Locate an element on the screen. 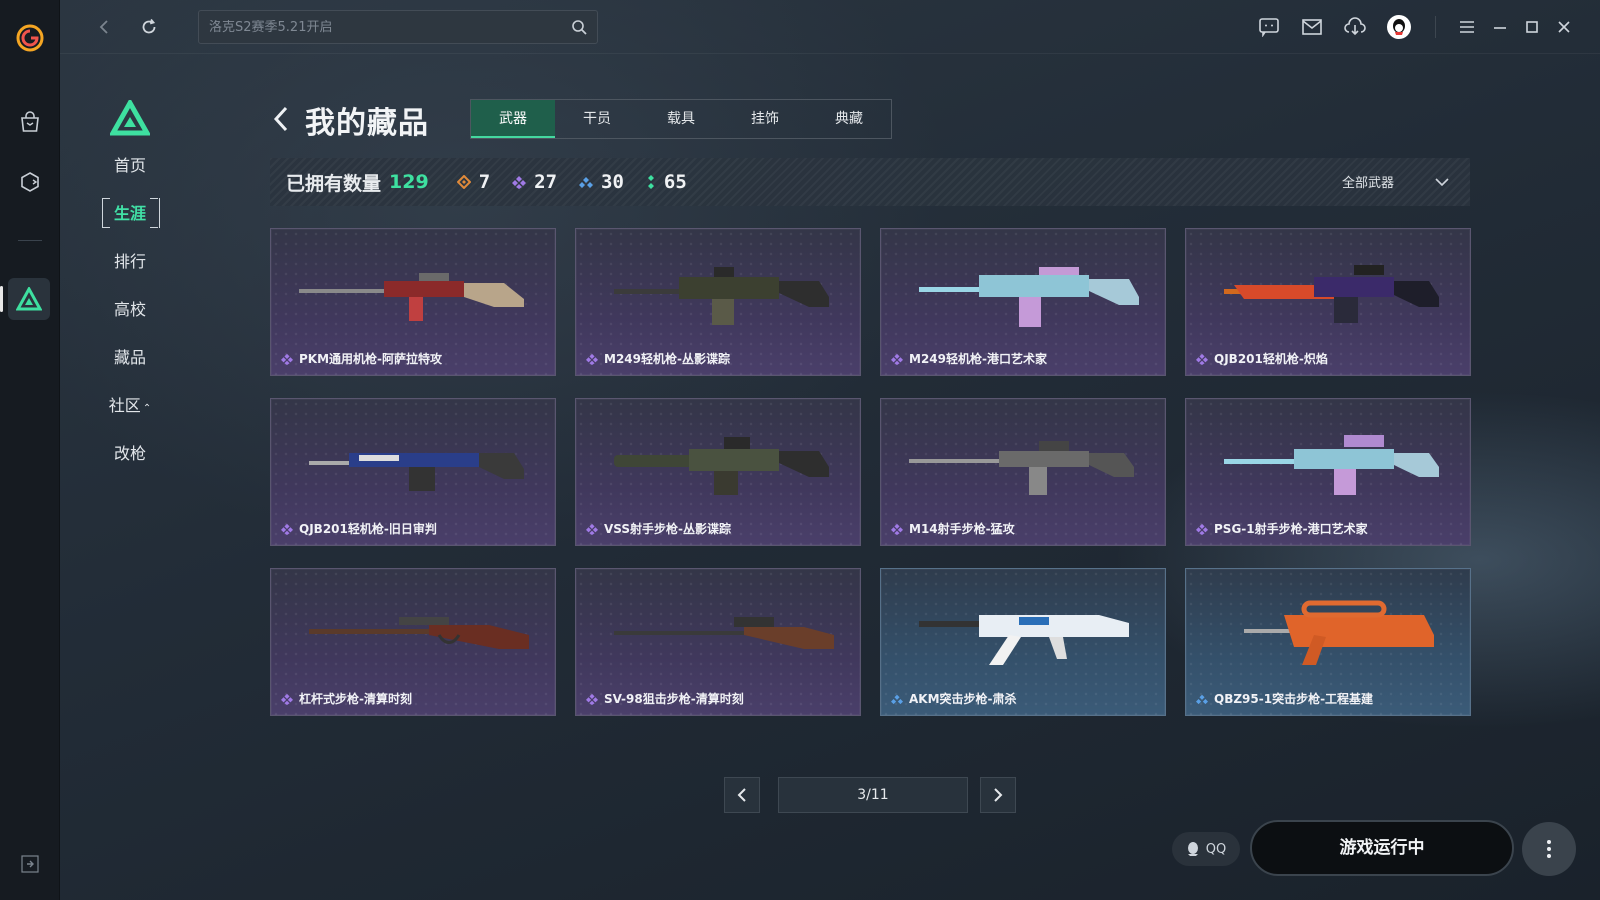 The width and height of the screenshot is (1600, 900). item-card: PKM通用机枪-阿萨拉特攻 is located at coordinates (413, 302).